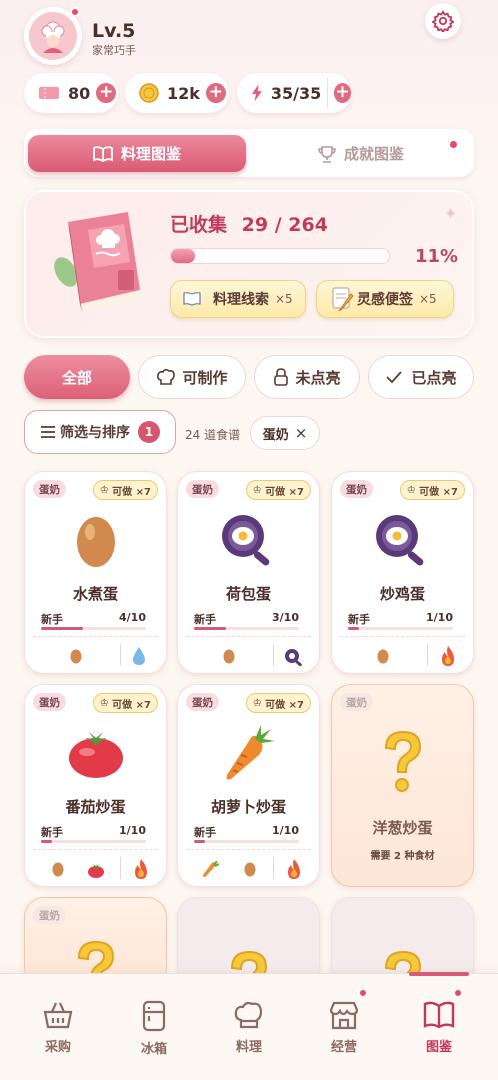  What do you see at coordinates (153, 1049) in the screenshot?
I see `nav-label: 冰箱` at bounding box center [153, 1049].